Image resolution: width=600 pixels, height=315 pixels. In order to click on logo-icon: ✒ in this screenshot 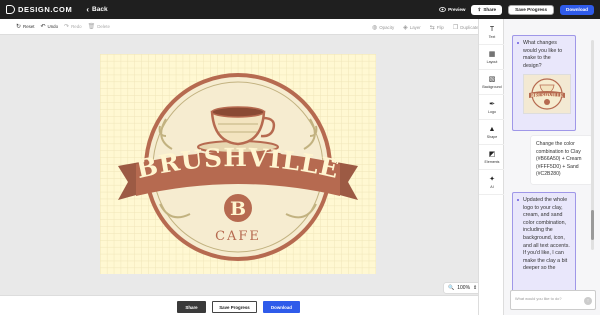, I will do `click(492, 104)`.